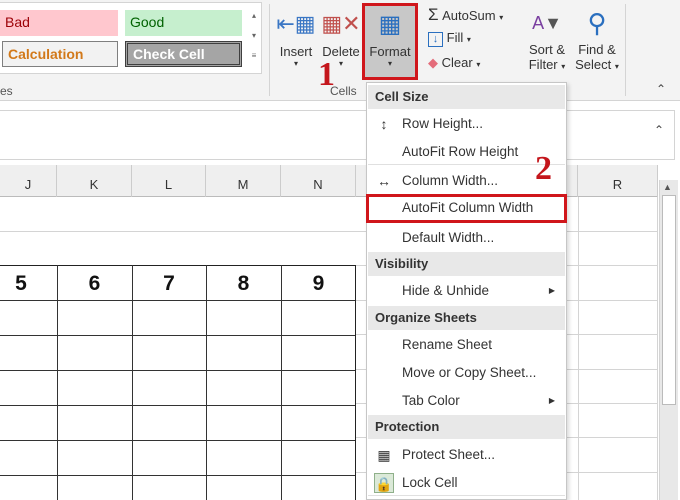 The image size is (680, 500). Describe the element at coordinates (433, 14) in the screenshot. I see `sigma-icon: Σ` at that location.